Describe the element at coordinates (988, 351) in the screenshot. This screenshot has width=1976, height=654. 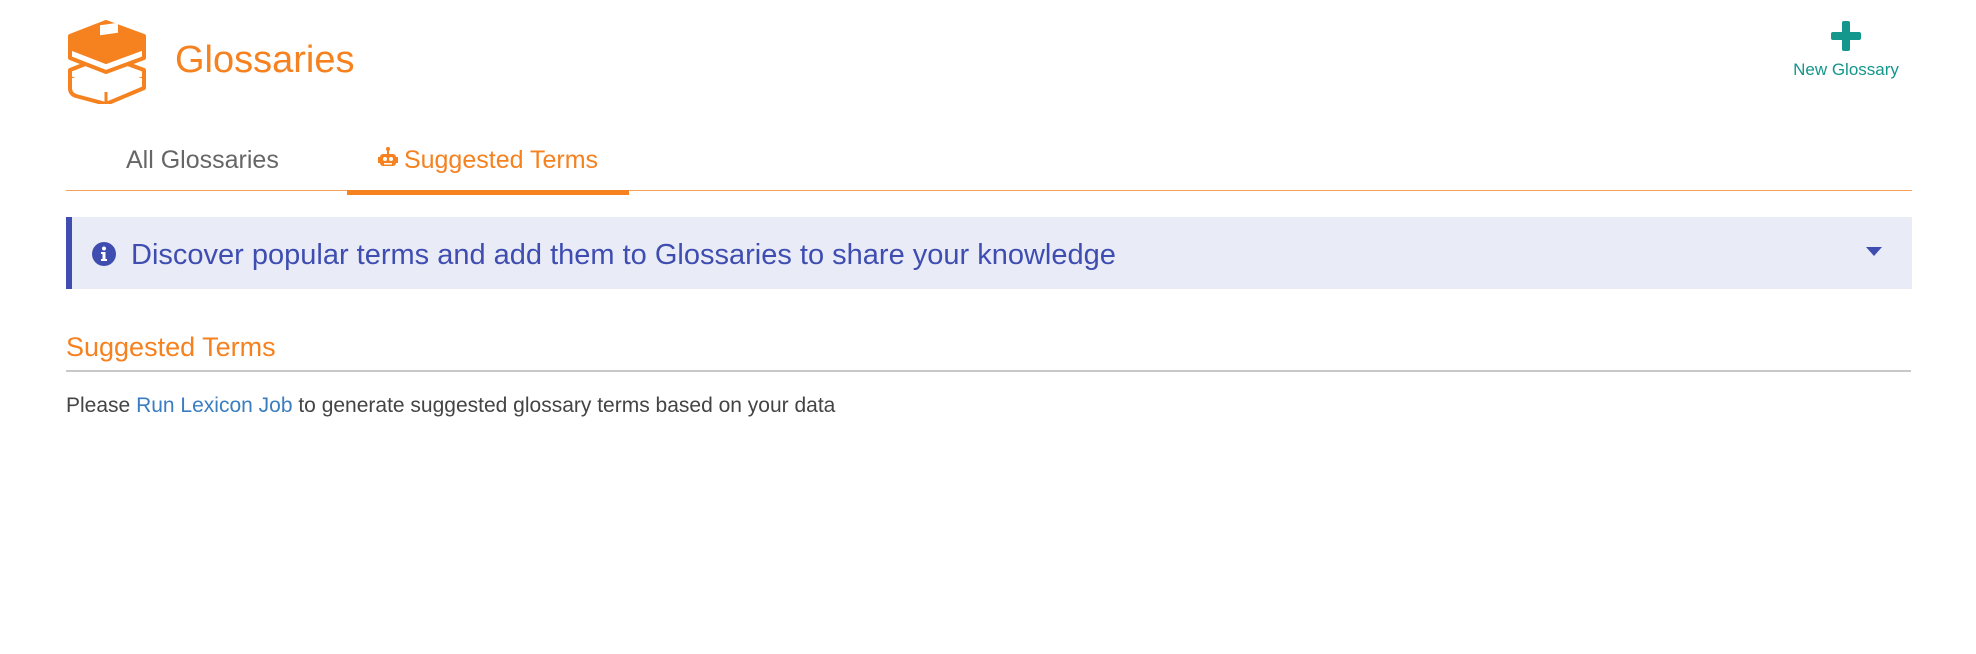
I see `section-title: Suggested Terms` at that location.